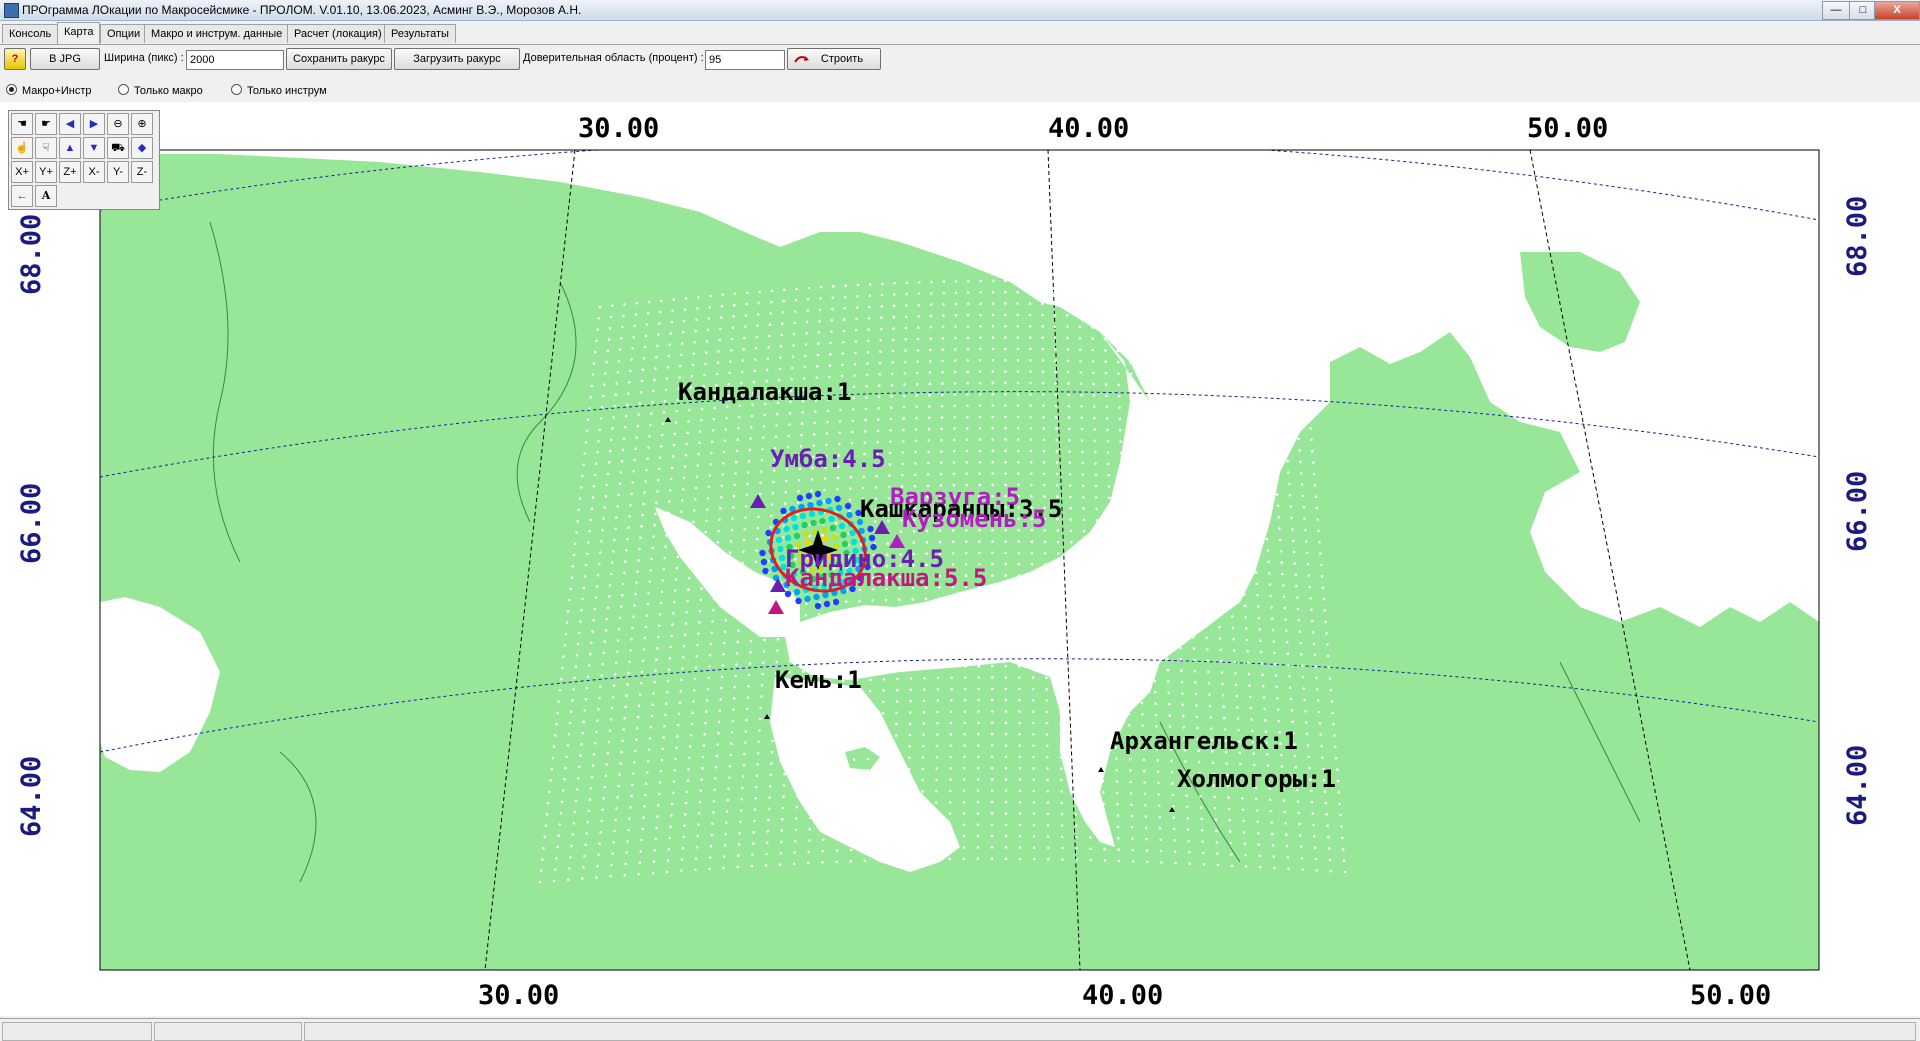  Describe the element at coordinates (834, 59) in the screenshot. I see `build-button: Строить` at that location.